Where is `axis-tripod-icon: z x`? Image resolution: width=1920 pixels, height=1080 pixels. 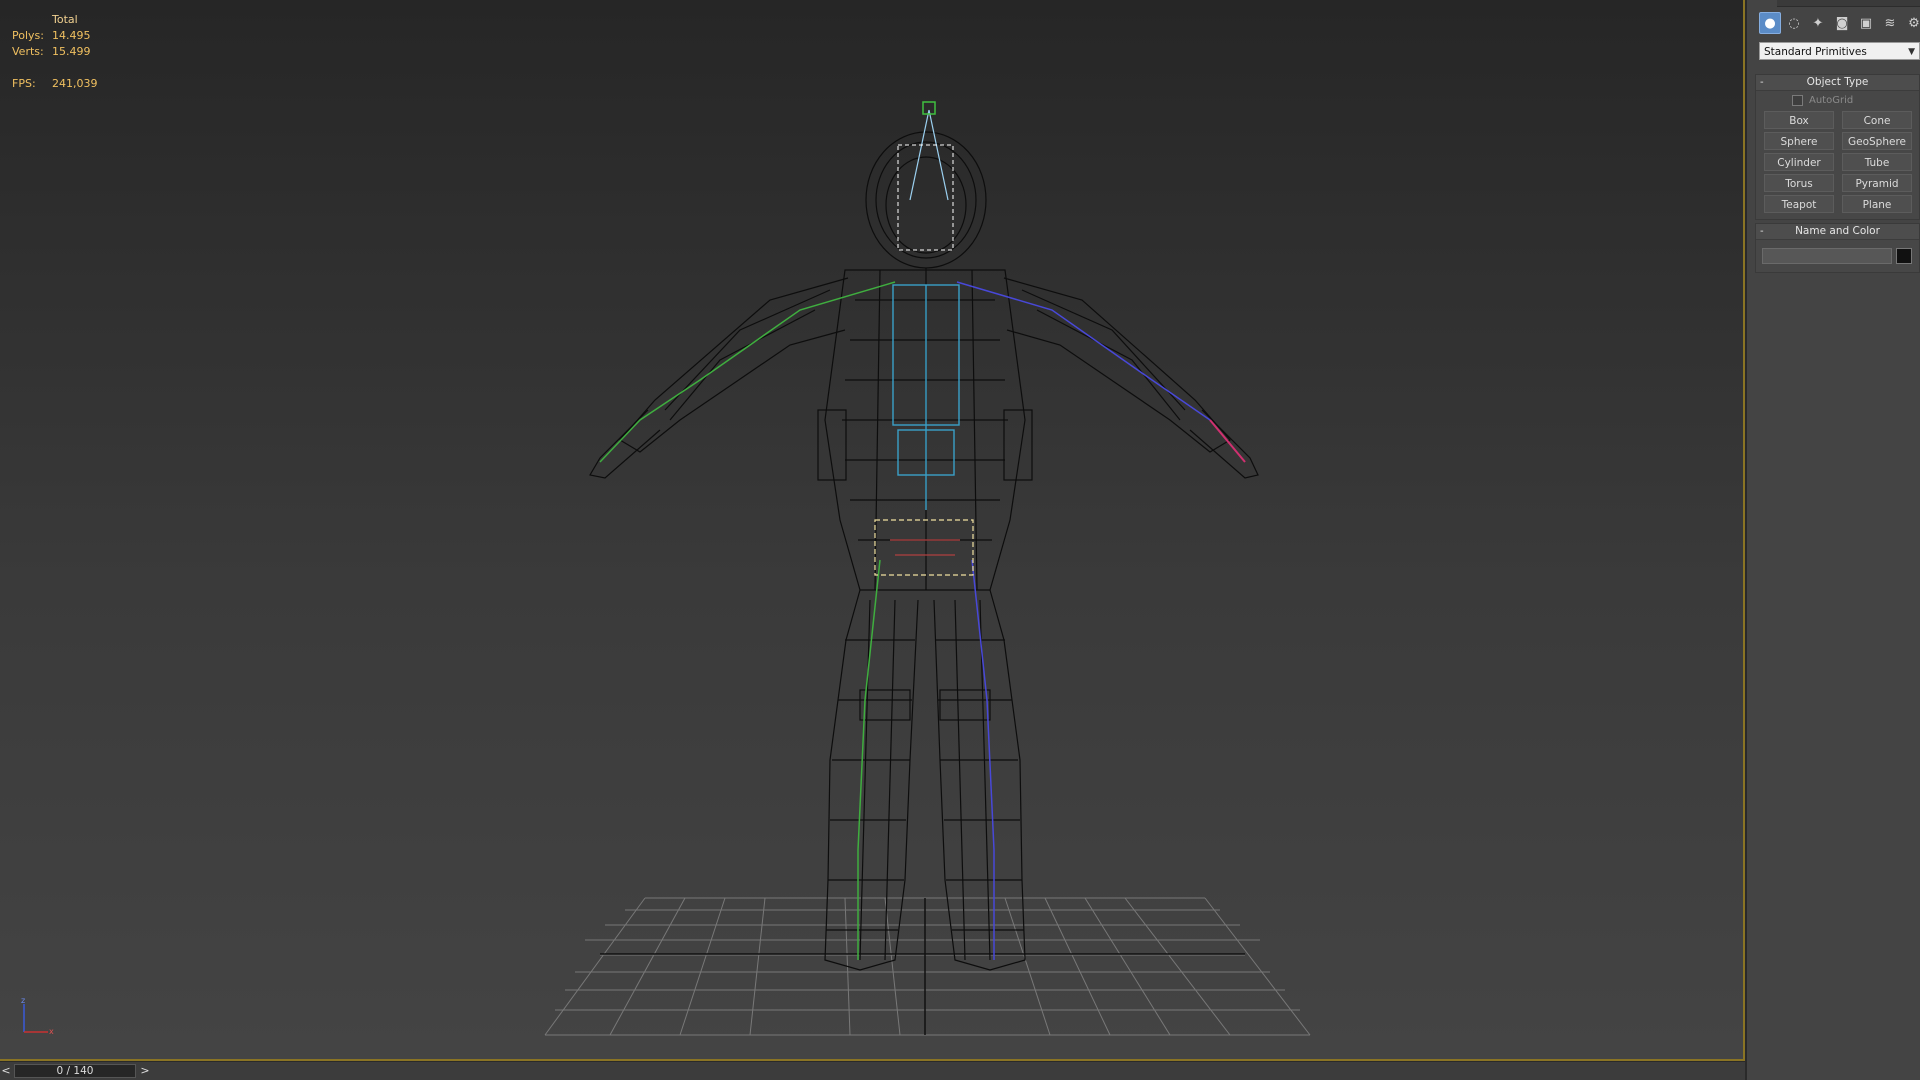 axis-tripod-icon: z x is located at coordinates (37, 1016).